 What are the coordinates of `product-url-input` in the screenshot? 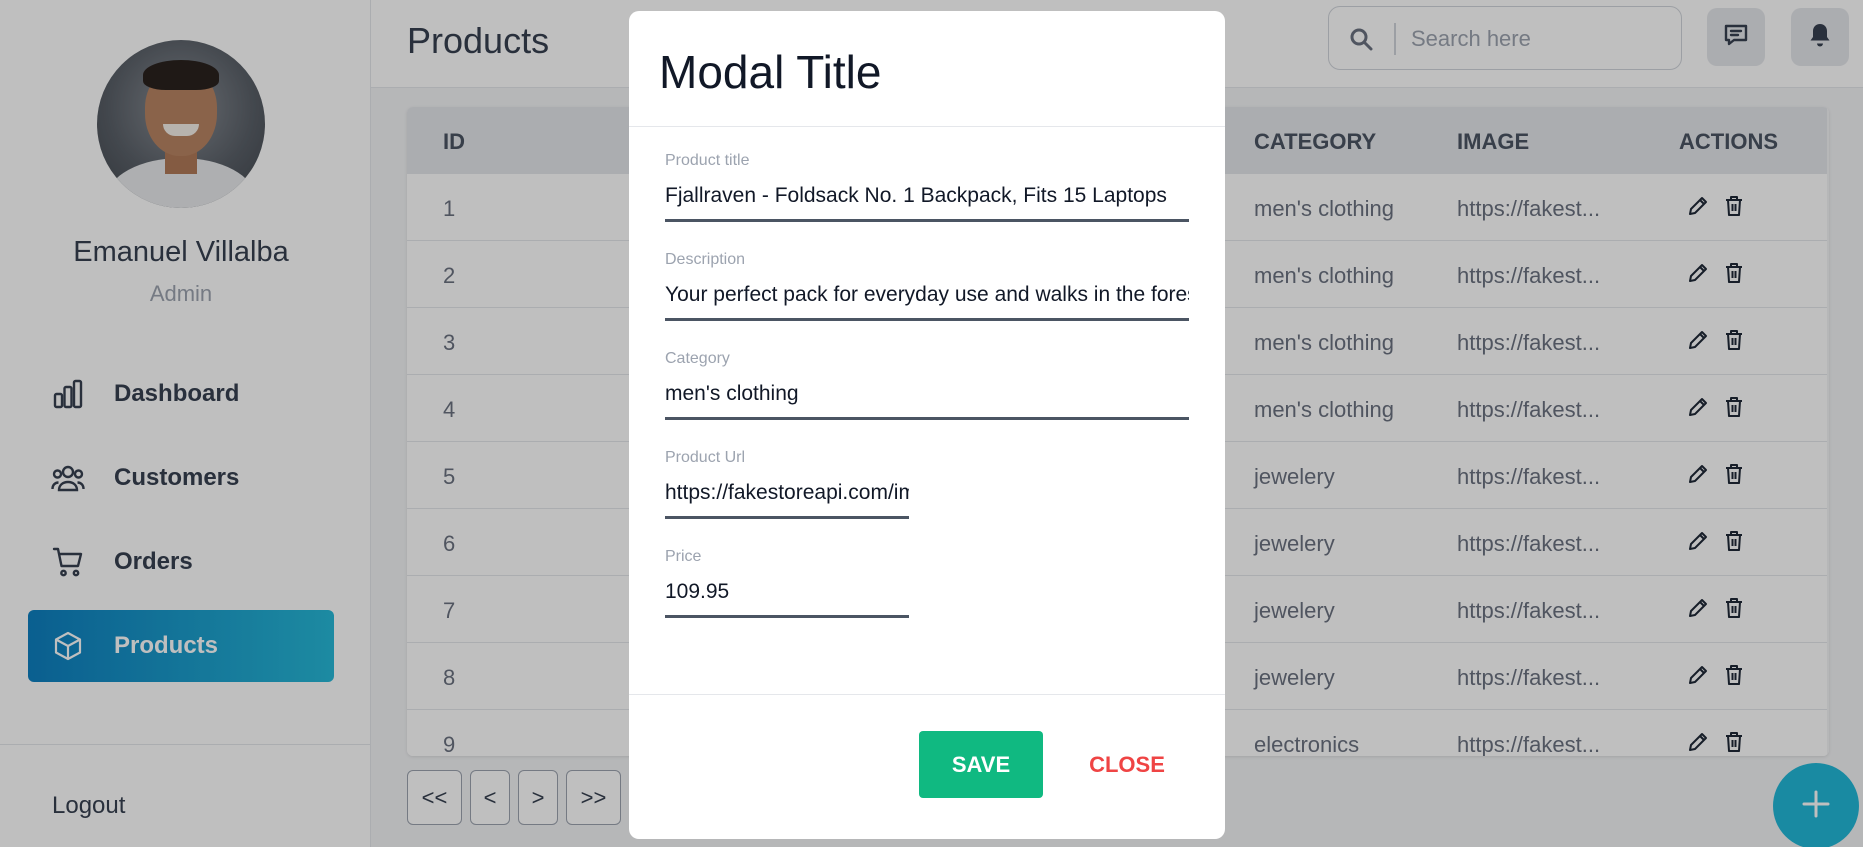 It's located at (787, 497).